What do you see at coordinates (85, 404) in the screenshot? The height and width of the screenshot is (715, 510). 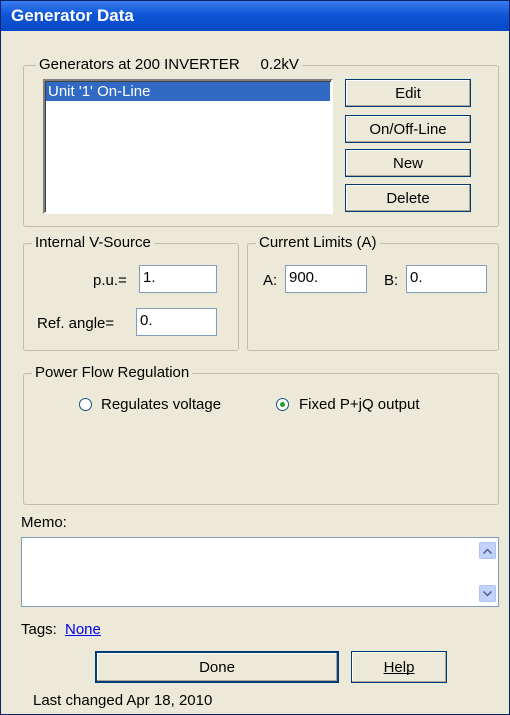 I see `regulates-voltage-radio` at bounding box center [85, 404].